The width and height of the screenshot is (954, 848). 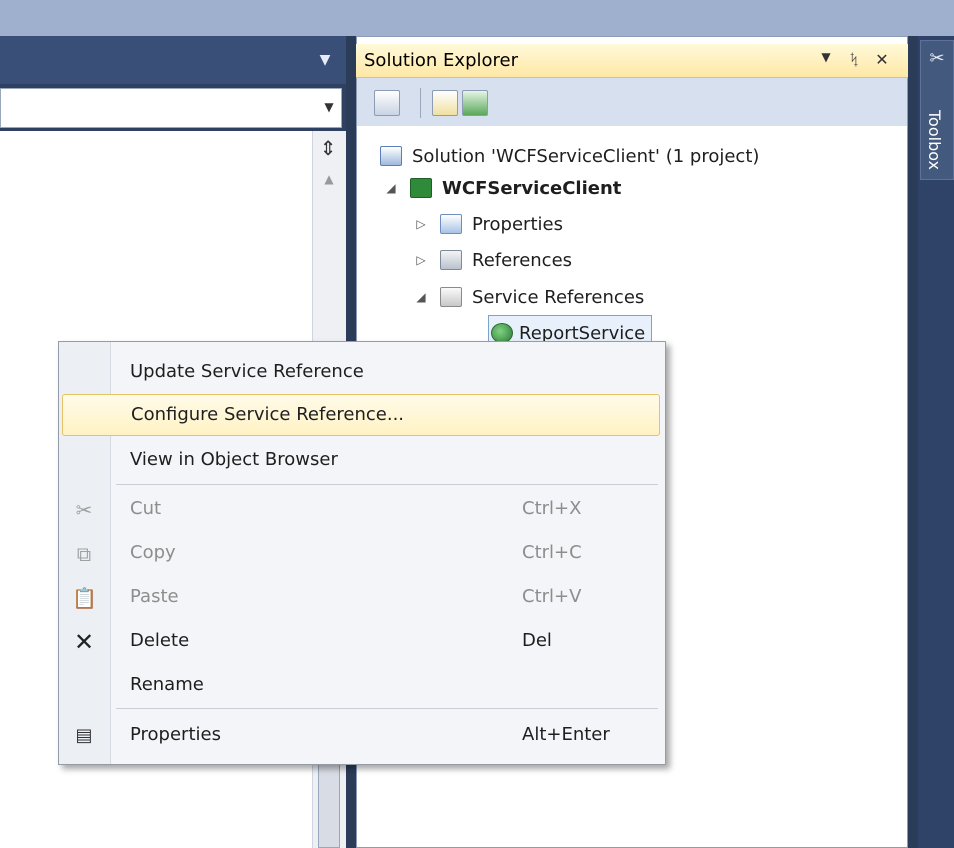 What do you see at coordinates (84, 642) in the screenshot?
I see `delete-x-icon: ✕` at bounding box center [84, 642].